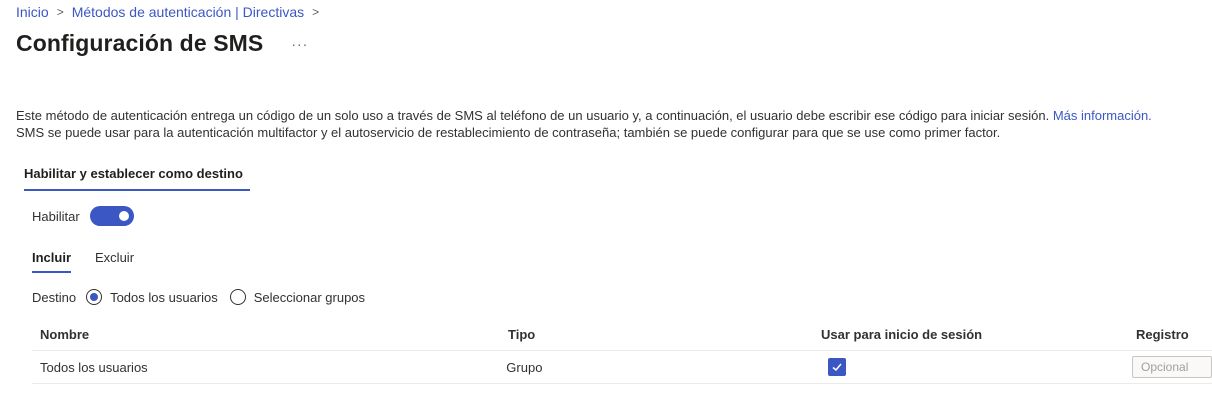 Image resolution: width=1212 pixels, height=409 pixels. What do you see at coordinates (140, 43) in the screenshot?
I see `page-title: Configuración de SMS` at bounding box center [140, 43].